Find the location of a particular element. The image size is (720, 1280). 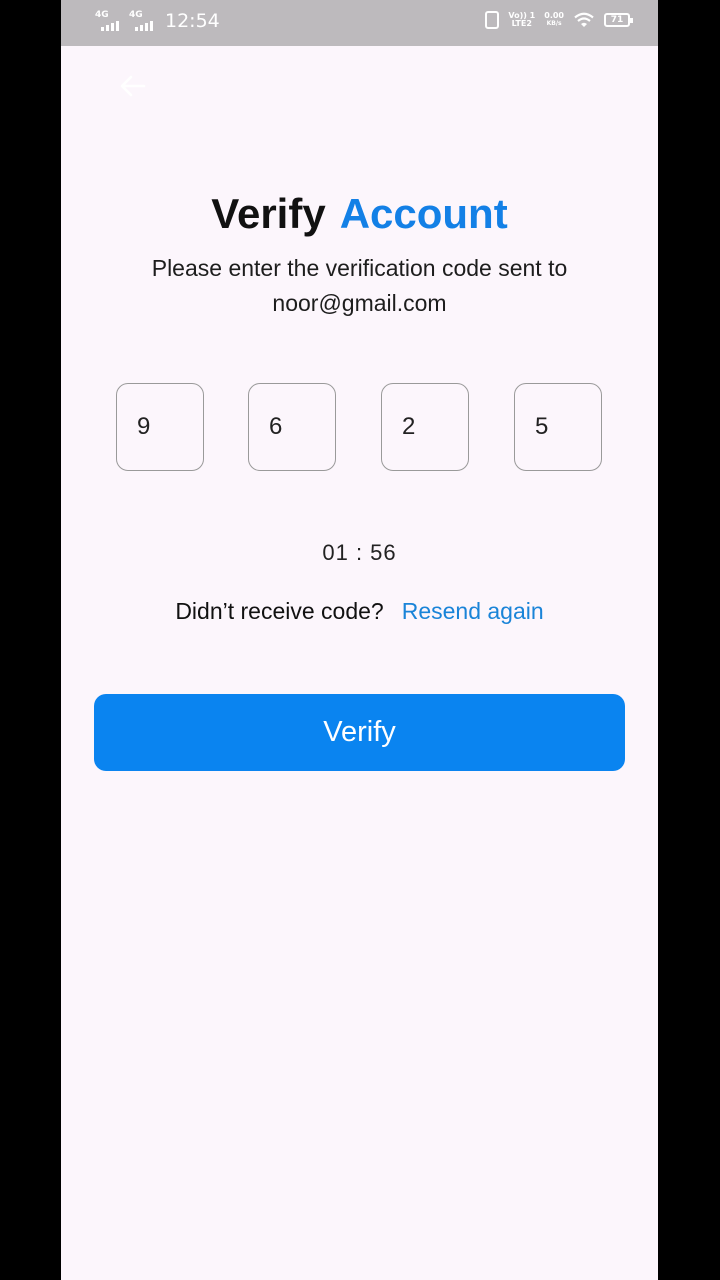

arrow-left-icon is located at coordinates (133, 86).